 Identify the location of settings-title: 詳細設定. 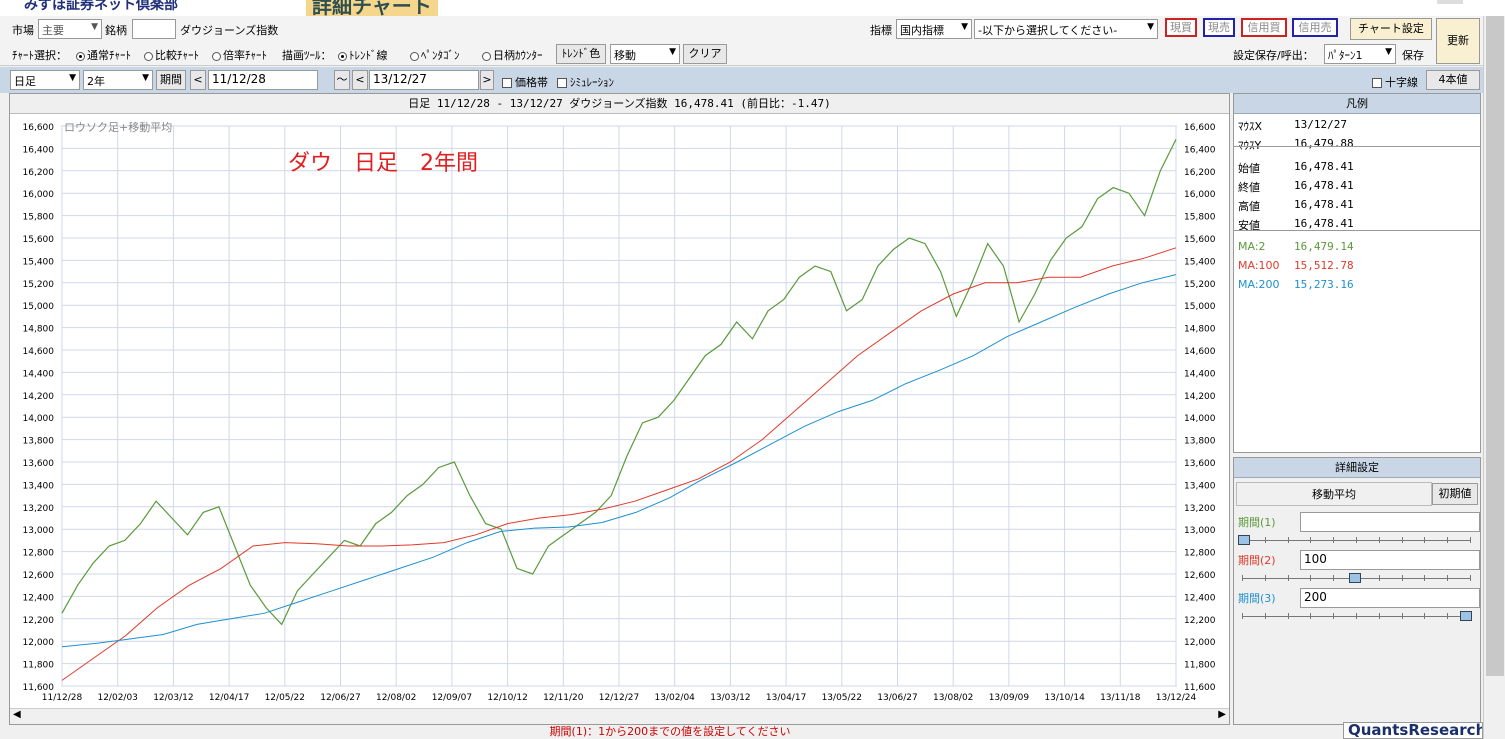
(1357, 468).